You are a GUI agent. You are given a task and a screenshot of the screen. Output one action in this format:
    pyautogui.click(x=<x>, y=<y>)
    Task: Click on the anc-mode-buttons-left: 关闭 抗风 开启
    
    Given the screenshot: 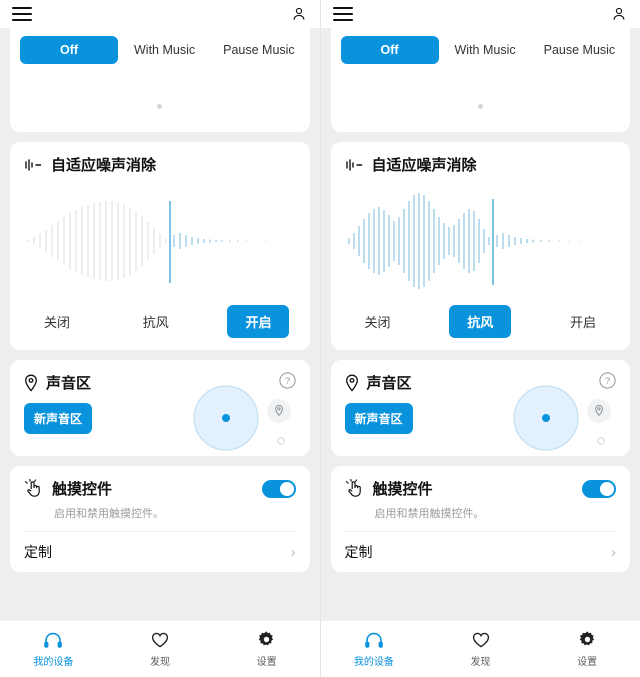 What is the action you would take?
    pyautogui.click(x=160, y=321)
    